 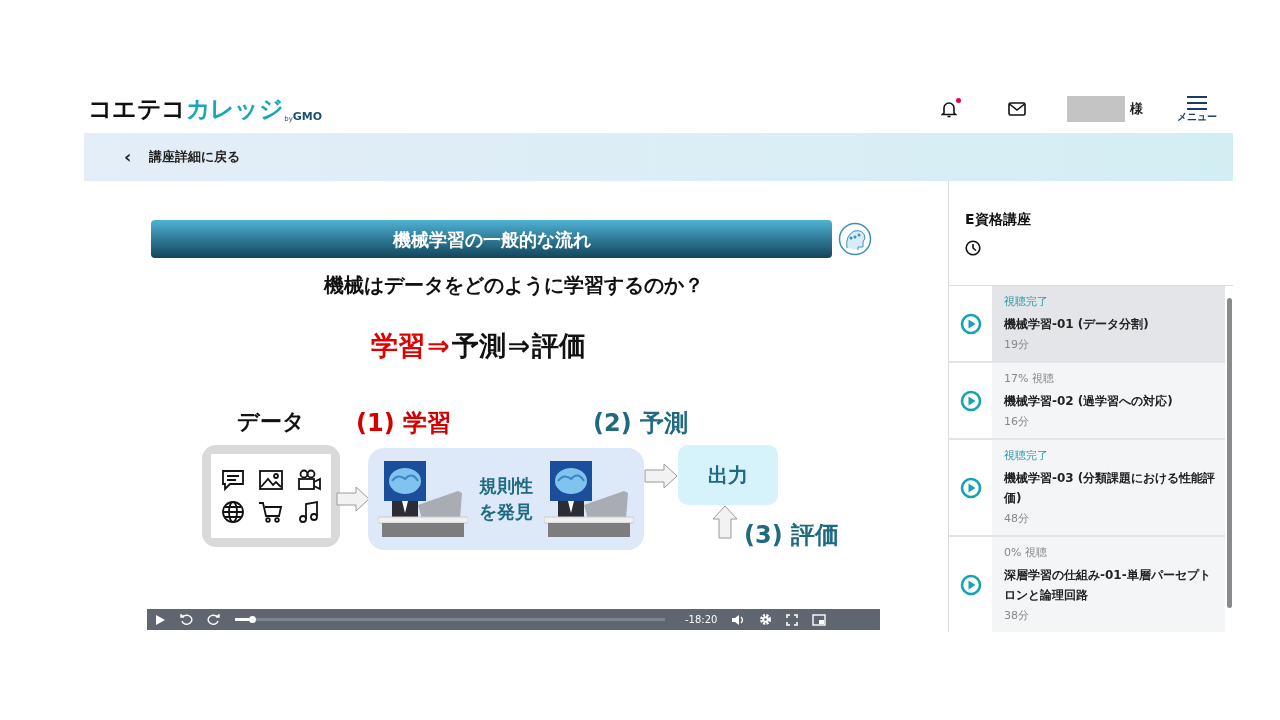 I want to click on lesson-title: 機械学習-01 (データ分割), so click(x=1077, y=324).